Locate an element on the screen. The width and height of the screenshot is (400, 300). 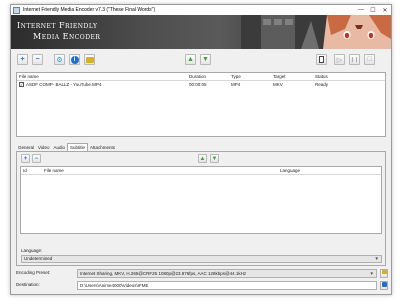
app-banner: Internet Friendly Media Encoder is located at coordinates (201, 32).